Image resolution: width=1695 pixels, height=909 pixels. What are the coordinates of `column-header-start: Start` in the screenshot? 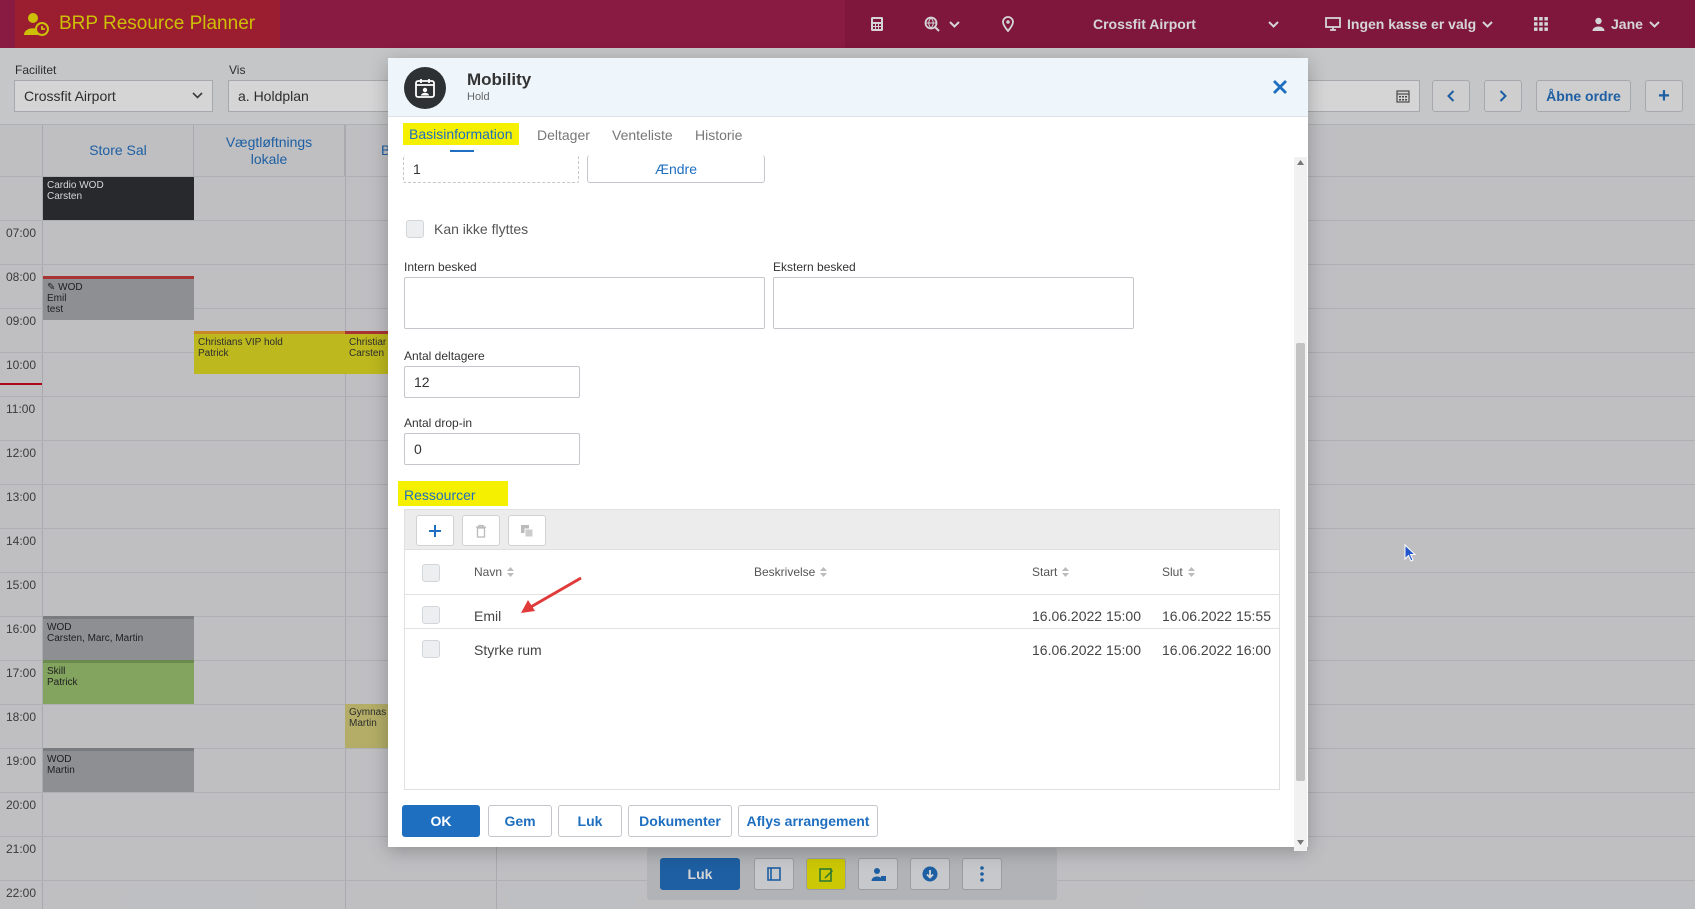 It's located at (1051, 572).